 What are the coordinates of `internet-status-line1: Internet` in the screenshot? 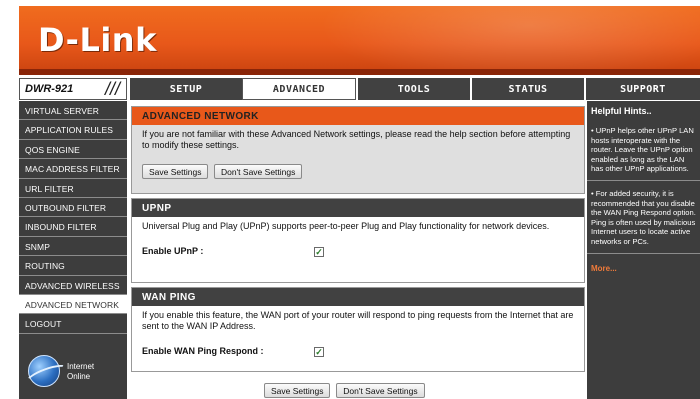 It's located at (81, 366).